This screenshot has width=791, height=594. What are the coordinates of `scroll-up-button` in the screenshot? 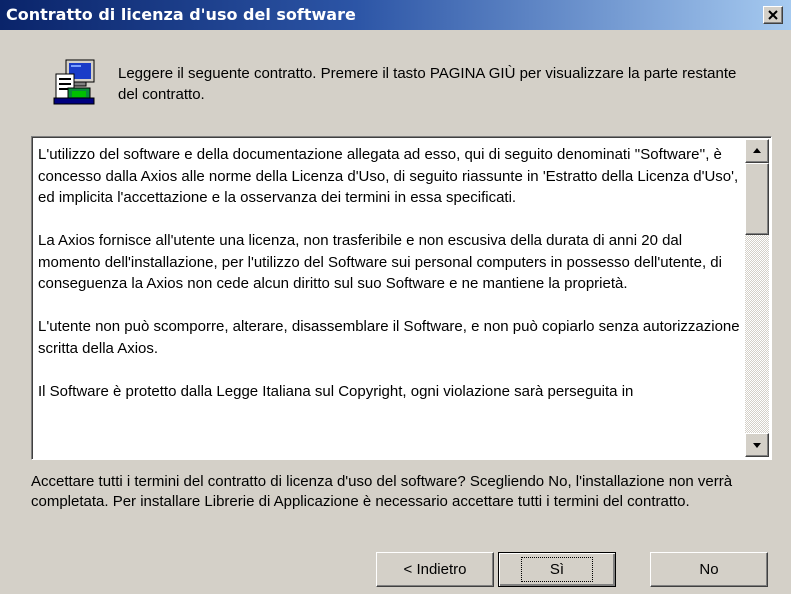 It's located at (757, 151).